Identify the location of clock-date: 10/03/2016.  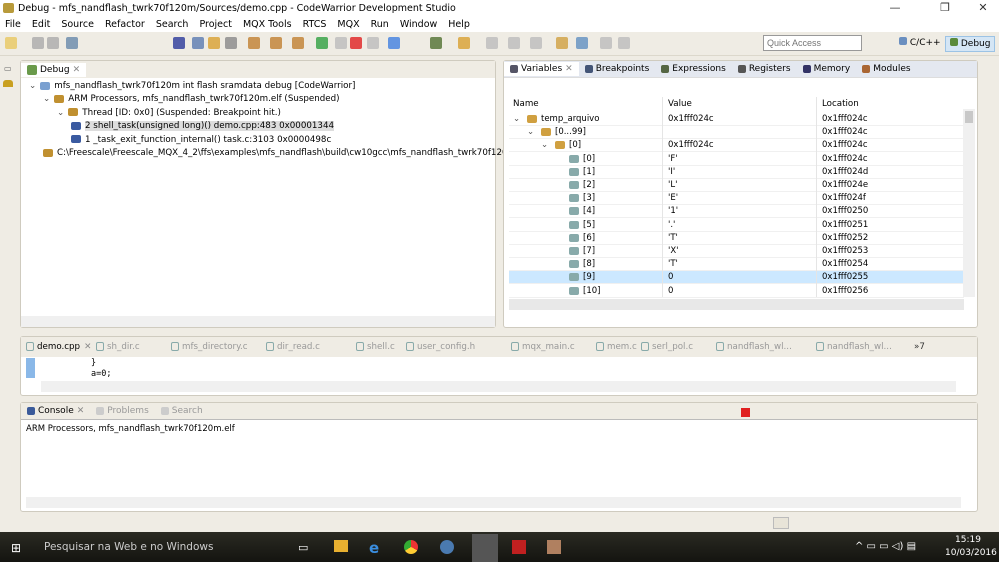
(971, 553).